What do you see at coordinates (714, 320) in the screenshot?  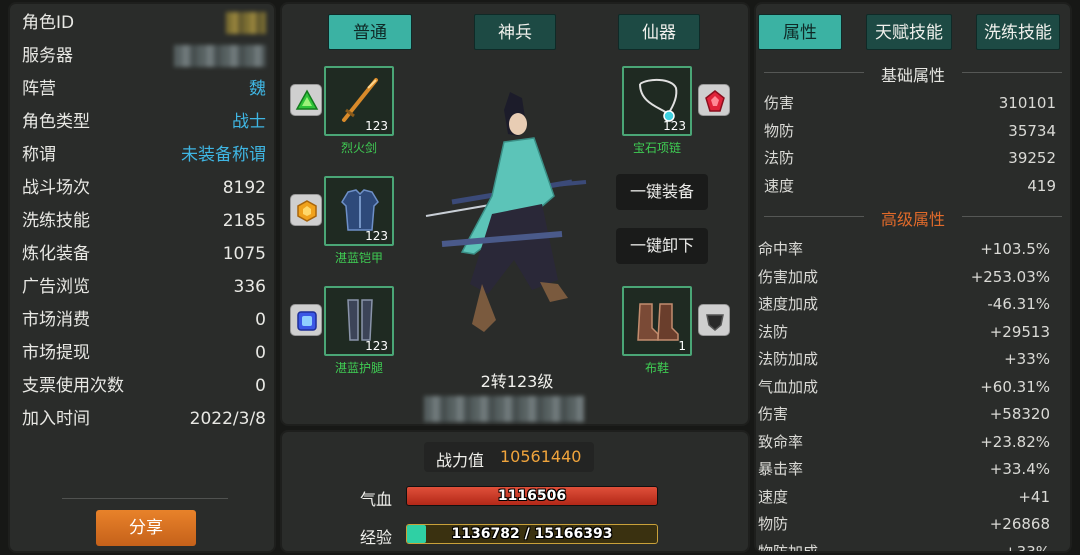 I see `dark-gem-icon` at bounding box center [714, 320].